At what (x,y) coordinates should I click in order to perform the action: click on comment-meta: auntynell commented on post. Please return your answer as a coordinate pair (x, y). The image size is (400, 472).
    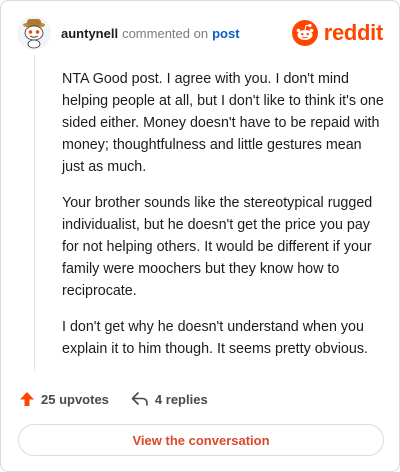
    Looking at the image, I should click on (150, 33).